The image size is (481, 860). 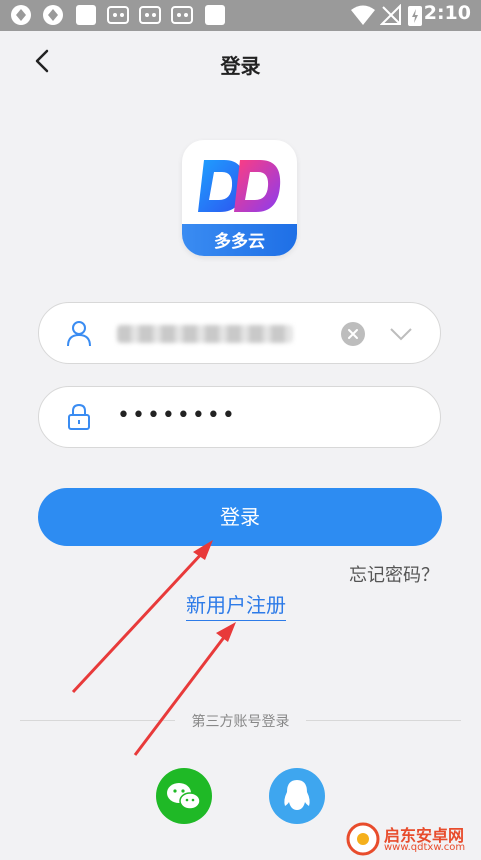 What do you see at coordinates (239, 417) in the screenshot?
I see `password-field: ••••••••` at bounding box center [239, 417].